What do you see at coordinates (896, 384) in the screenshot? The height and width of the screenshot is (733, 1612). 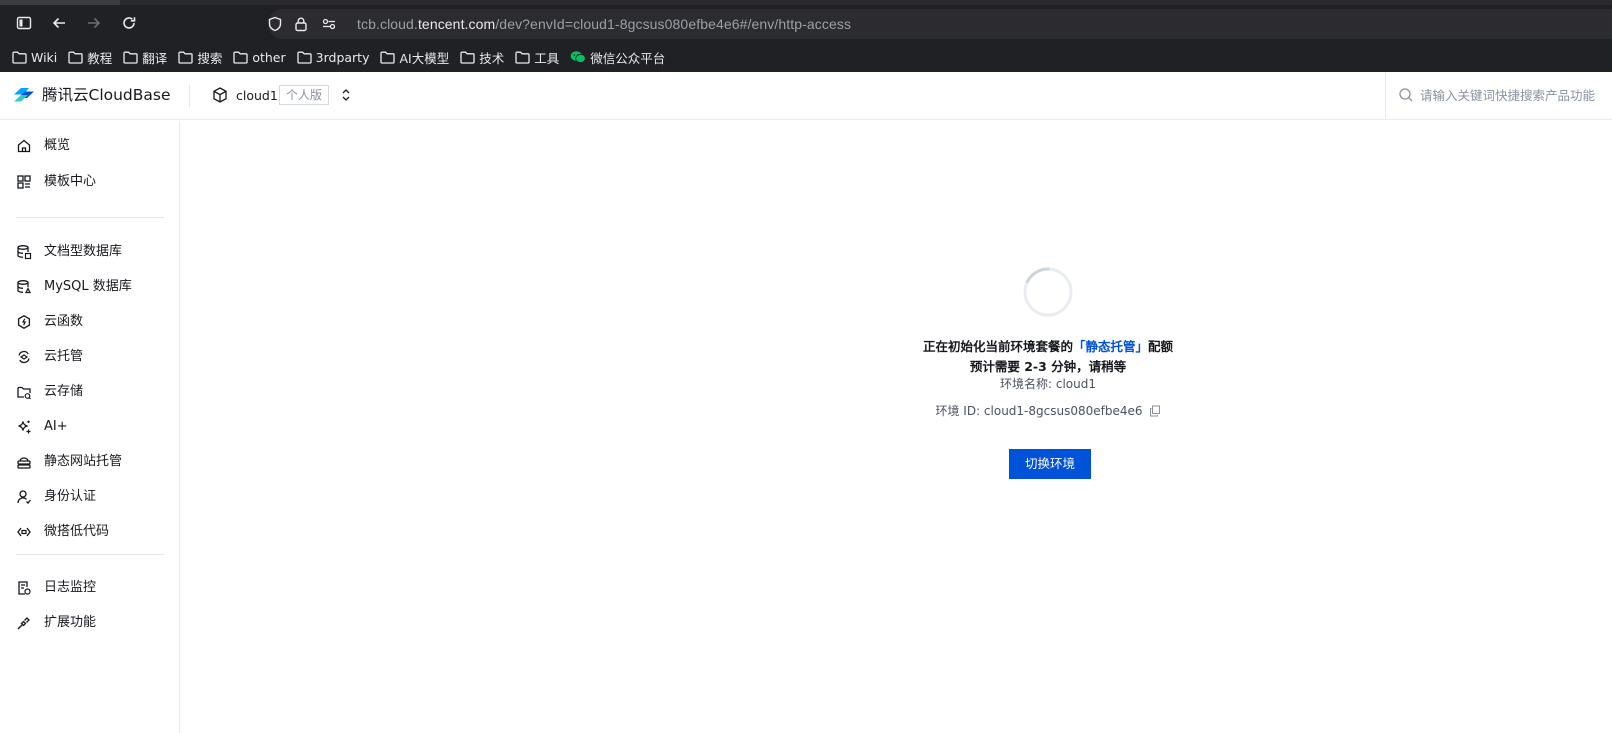 I see `env-name-row: 环境名称: cloud1` at bounding box center [896, 384].